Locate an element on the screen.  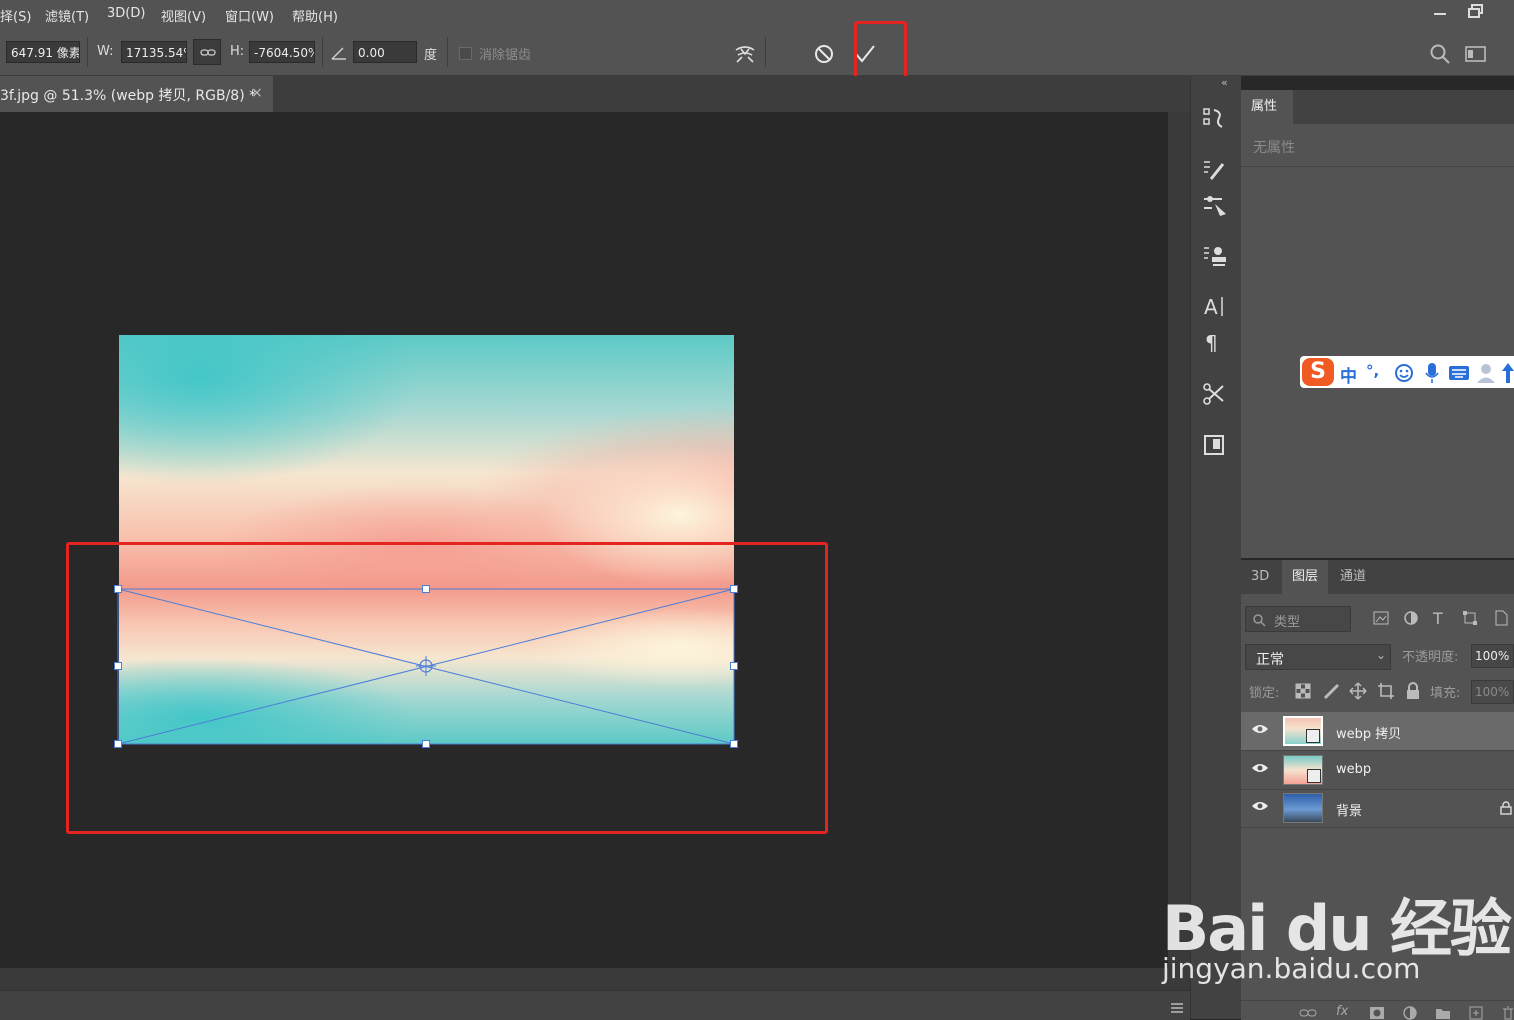
baidu-watermark-url: jingyan.baidu.com is located at coordinates (1291, 968).